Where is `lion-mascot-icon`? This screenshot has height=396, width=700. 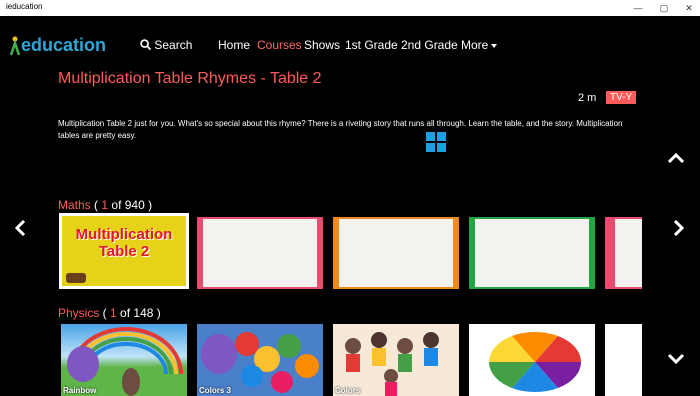
lion-mascot-icon is located at coordinates (76, 278).